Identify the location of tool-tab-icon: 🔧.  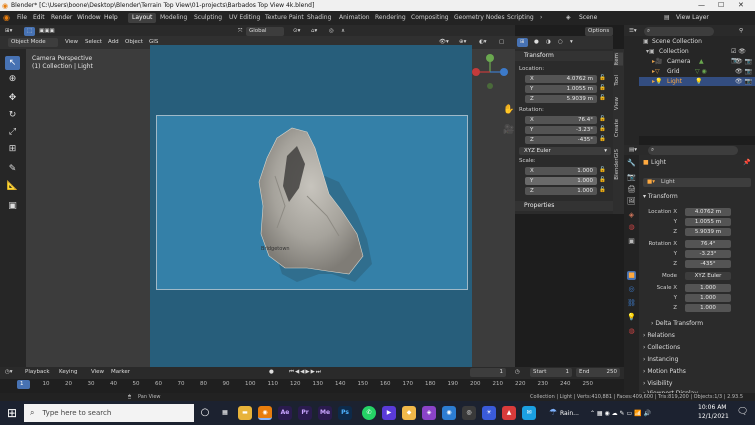
(631, 163).